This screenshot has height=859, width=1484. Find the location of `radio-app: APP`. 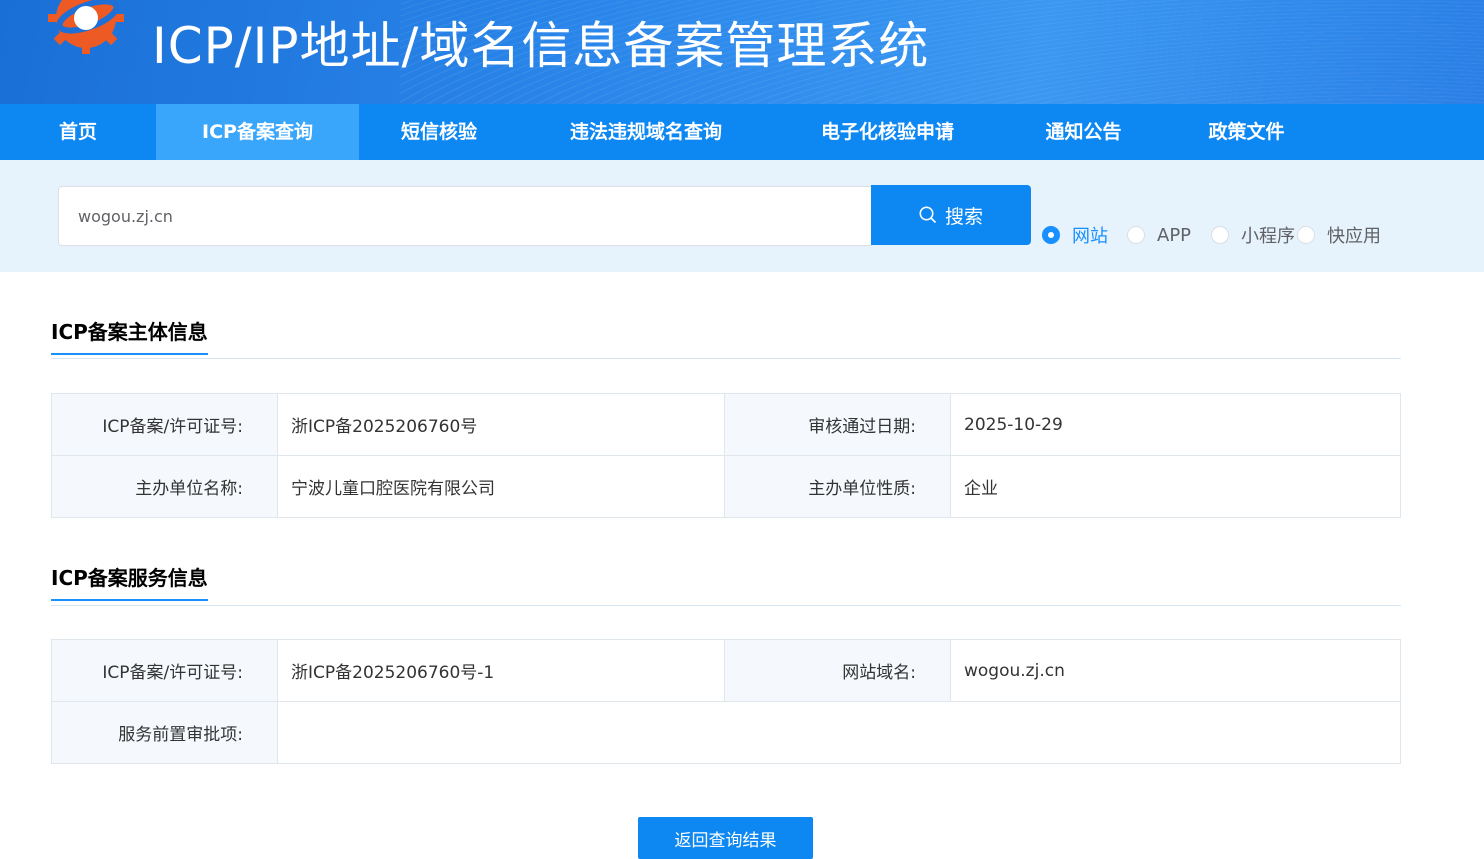

radio-app: APP is located at coordinates (1159, 235).